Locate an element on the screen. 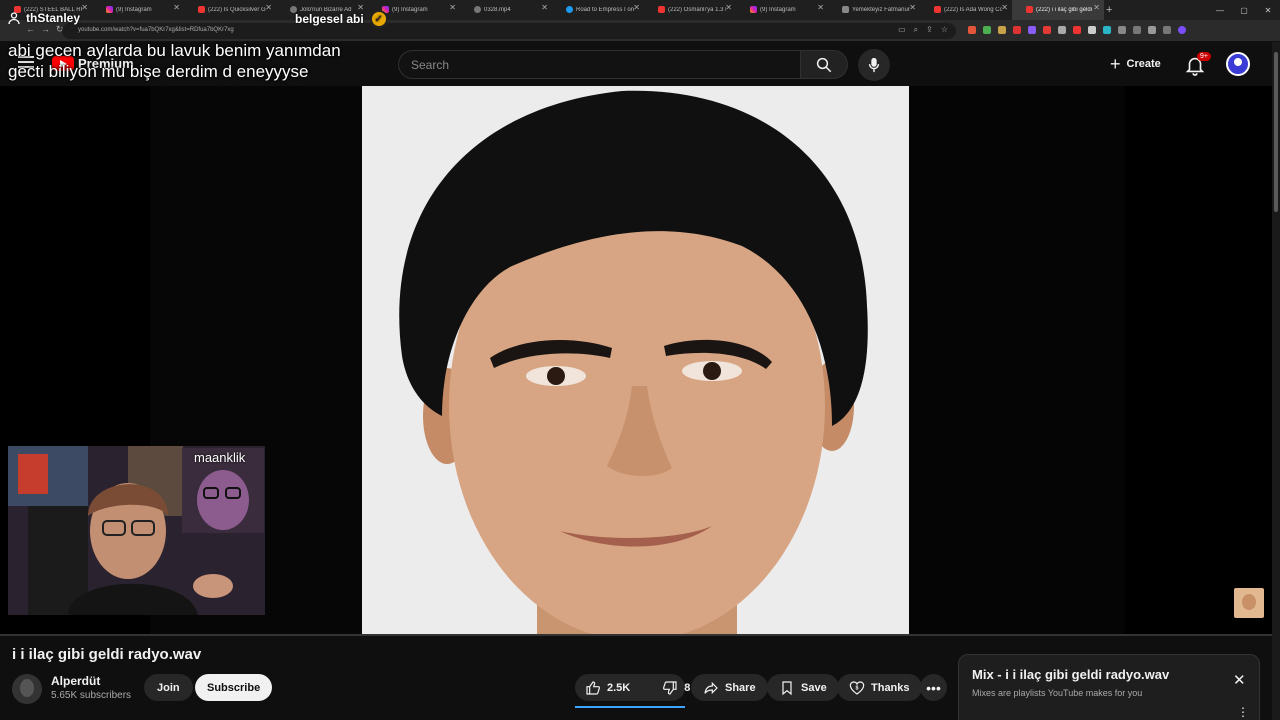  join-button: Join is located at coordinates (168, 687).